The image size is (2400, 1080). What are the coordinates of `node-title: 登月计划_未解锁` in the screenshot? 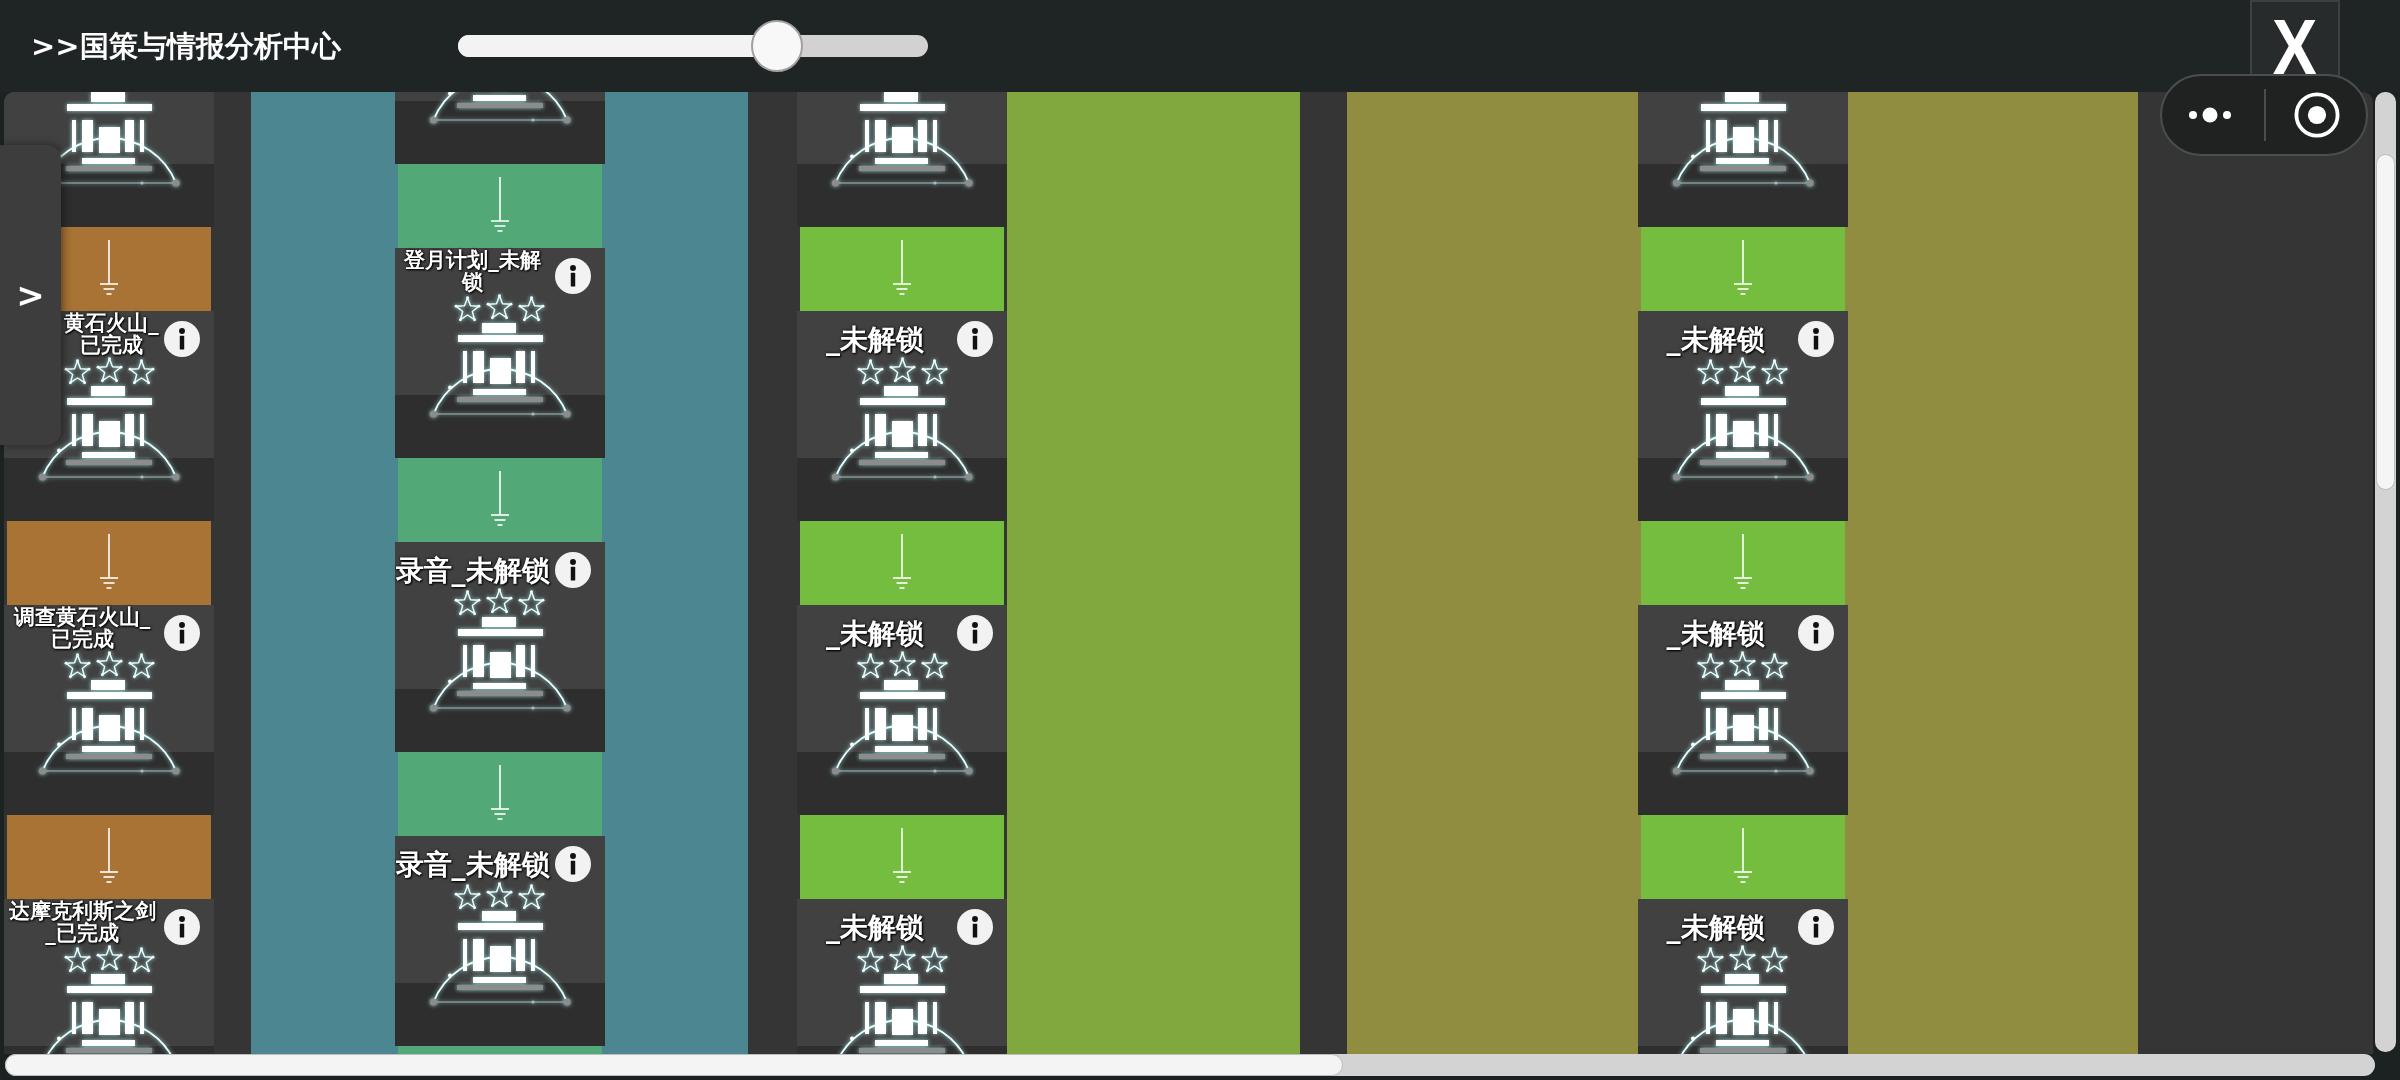 It's located at (472, 271).